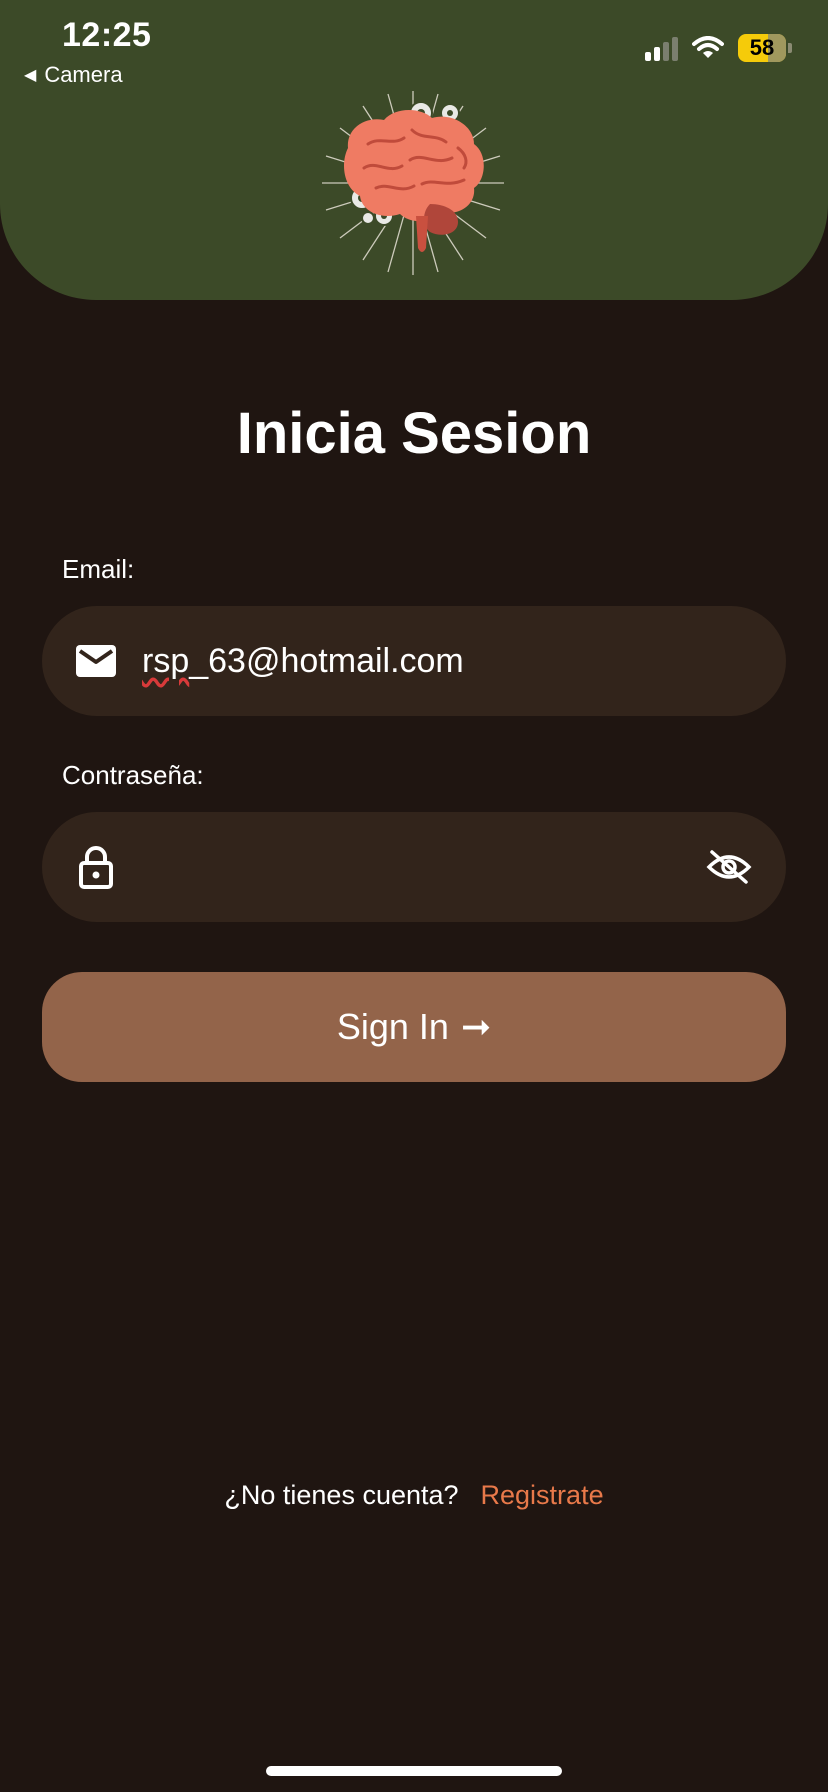 This screenshot has width=828, height=1792. I want to click on eye-off-icon, so click(729, 867).